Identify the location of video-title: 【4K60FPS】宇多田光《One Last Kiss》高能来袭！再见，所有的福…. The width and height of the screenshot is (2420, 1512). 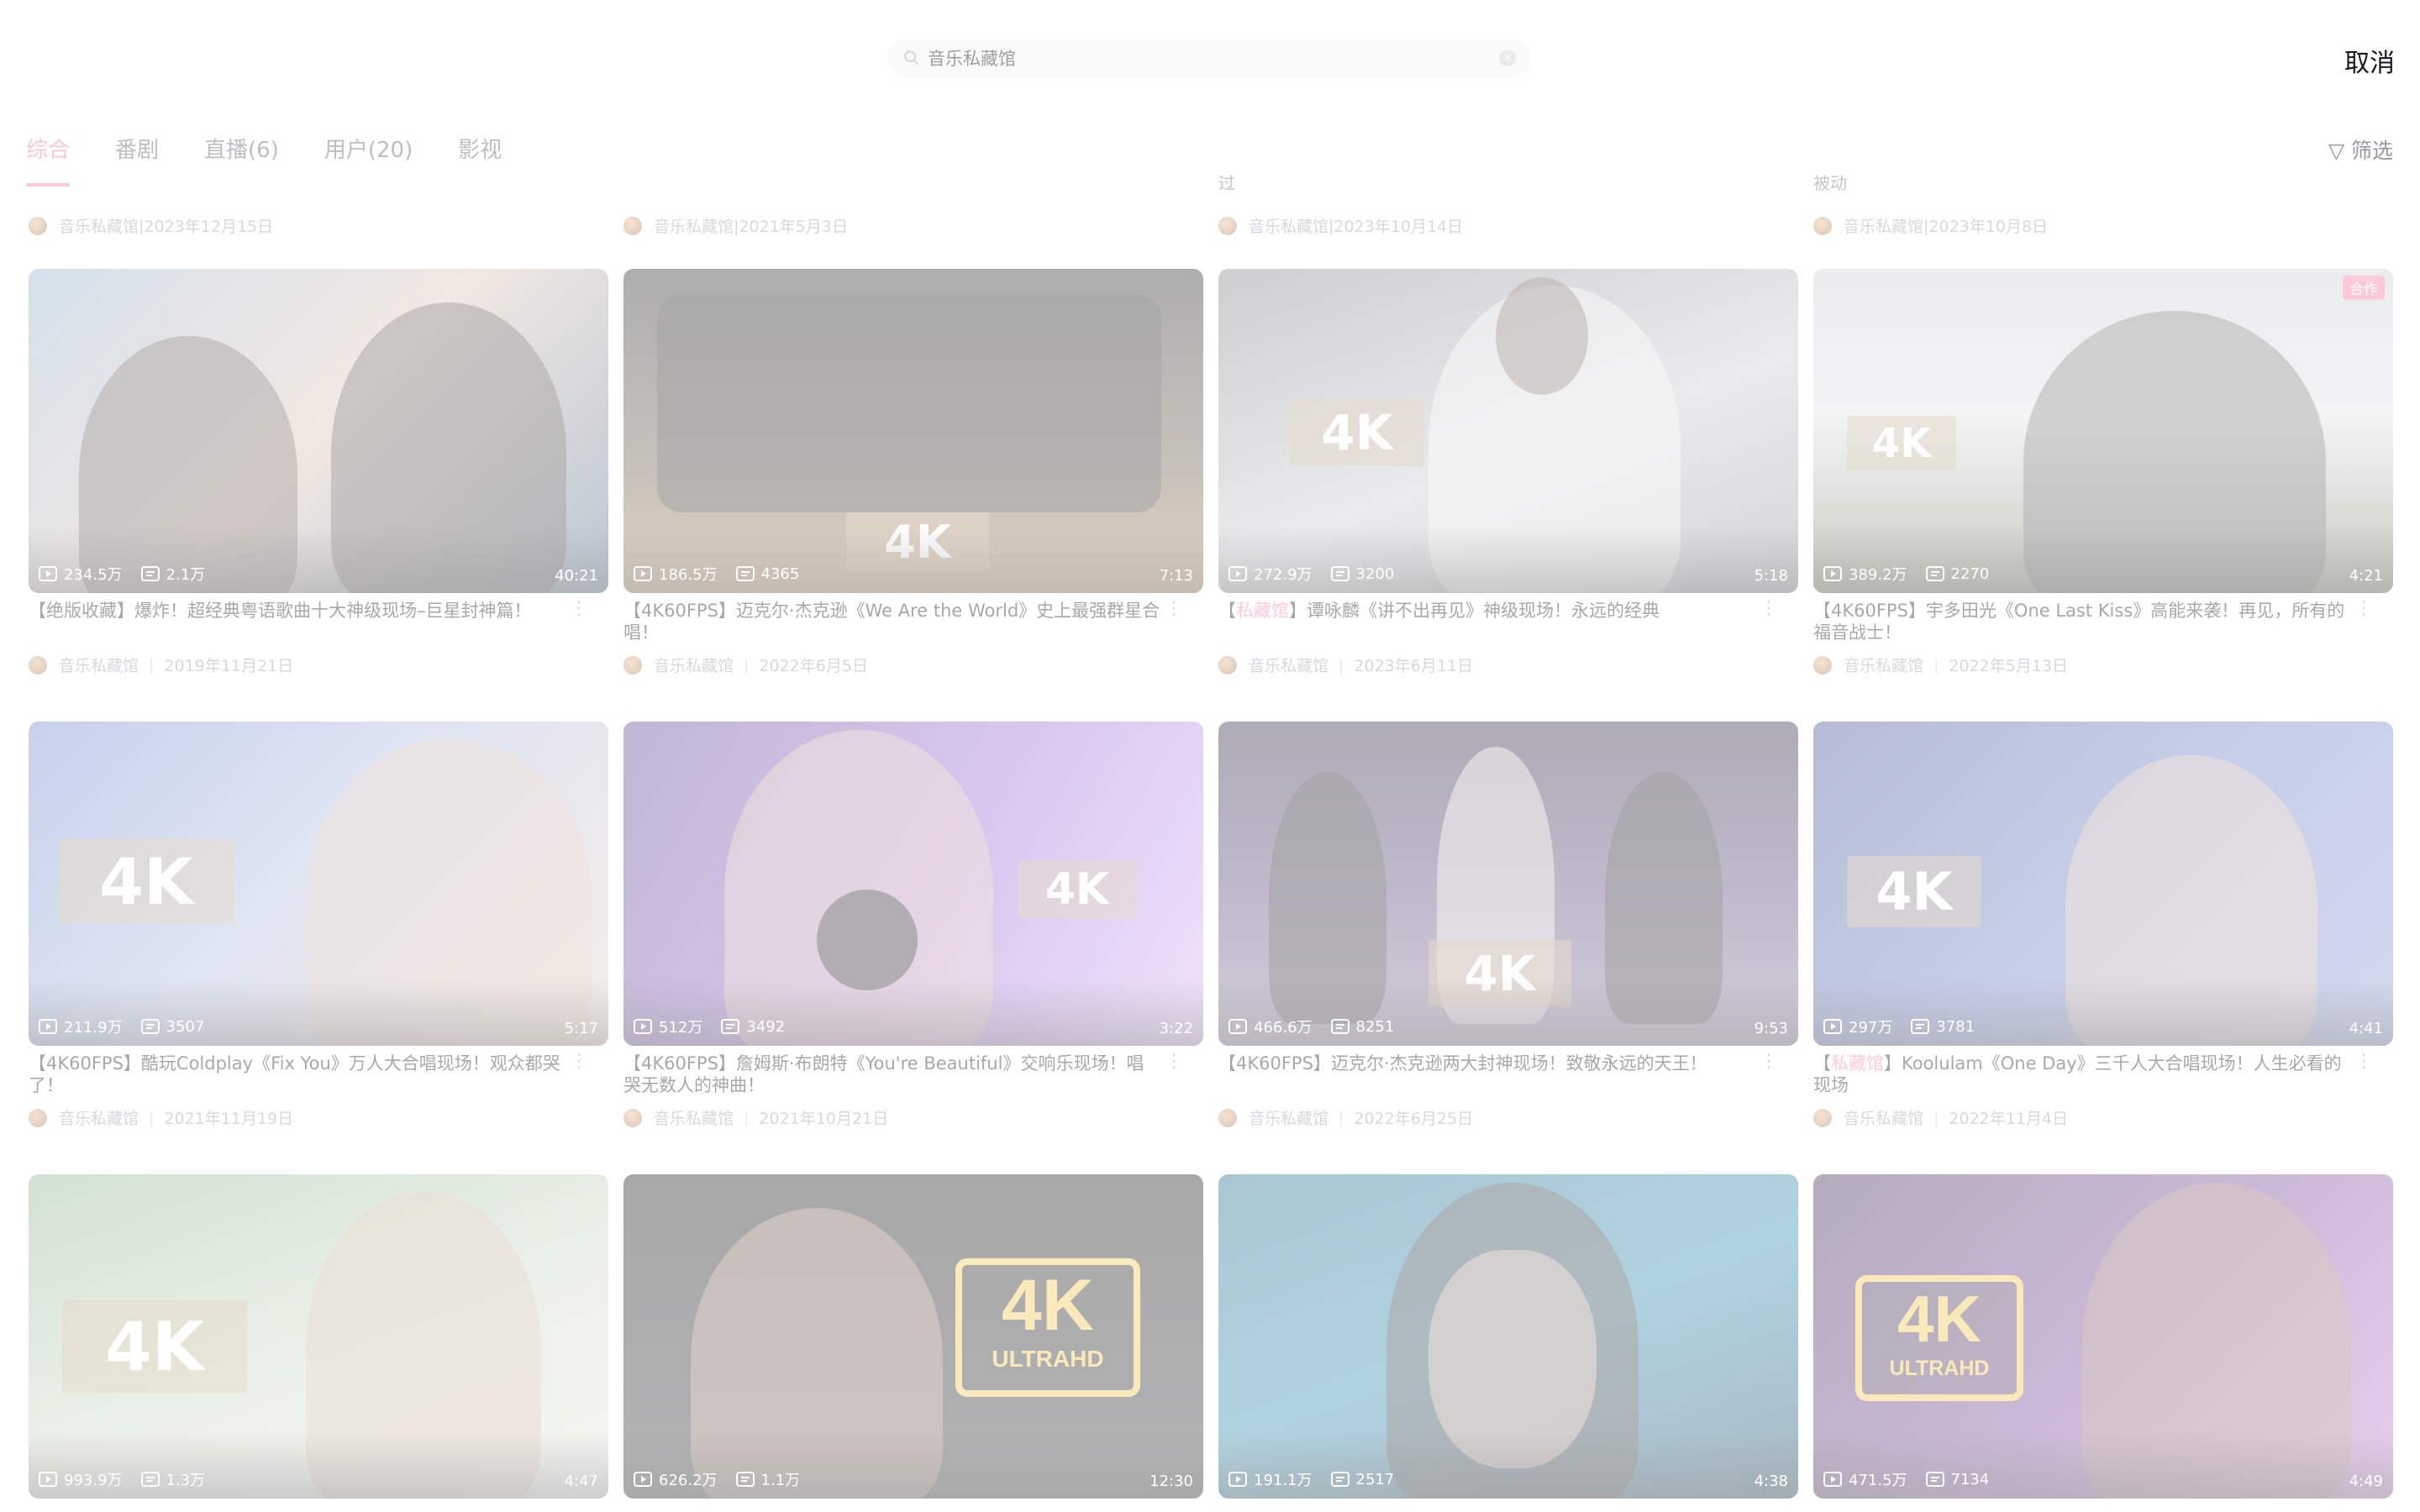
(2082, 622).